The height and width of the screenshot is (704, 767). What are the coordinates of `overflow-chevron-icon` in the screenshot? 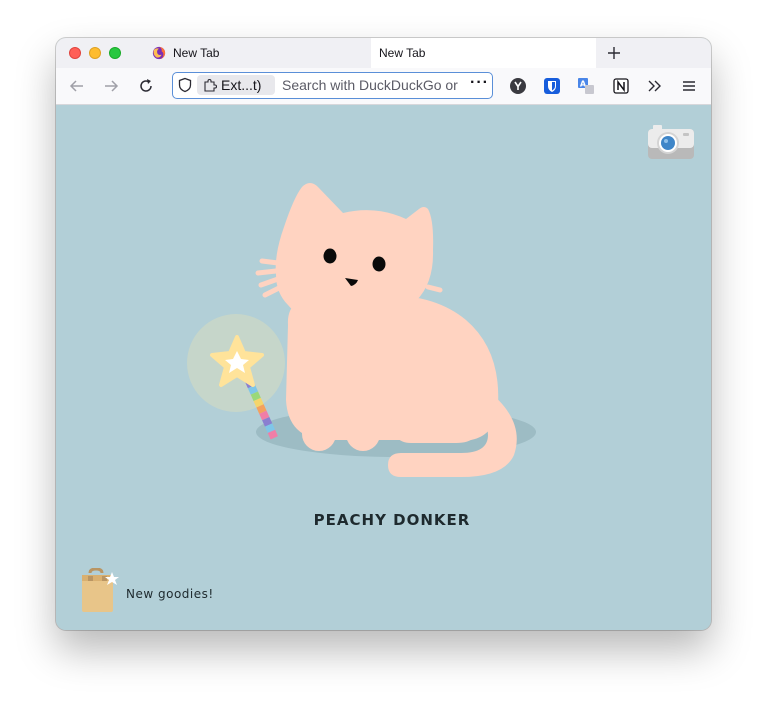 It's located at (655, 86).